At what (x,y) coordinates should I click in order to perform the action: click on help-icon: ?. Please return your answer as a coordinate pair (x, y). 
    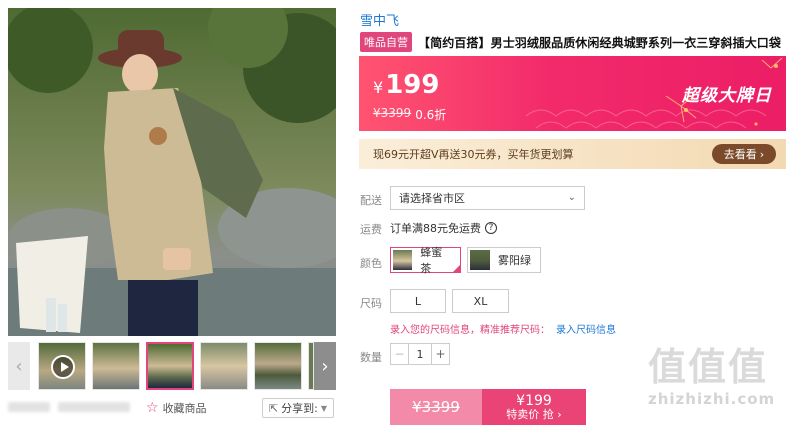
    Looking at the image, I should click on (491, 228).